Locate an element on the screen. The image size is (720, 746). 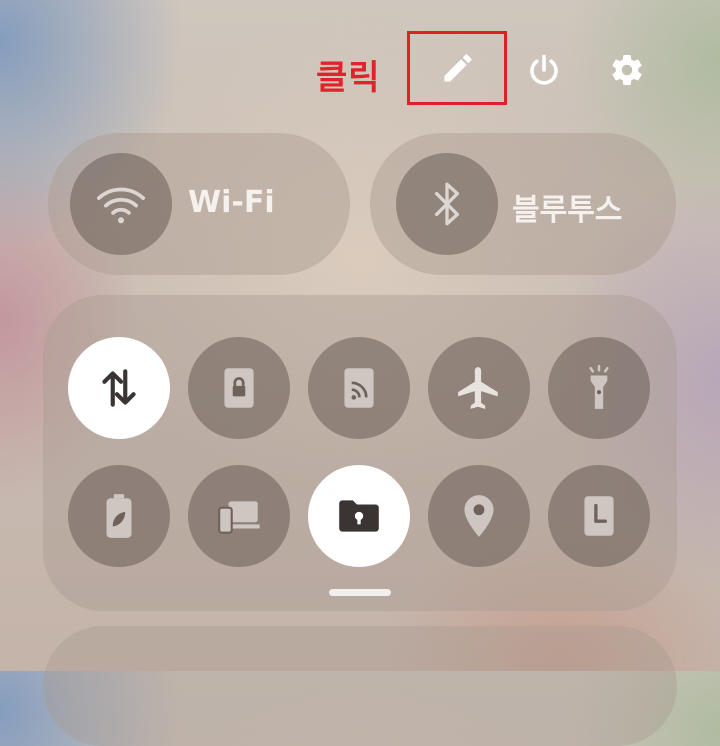
location-icon is located at coordinates (479, 516).